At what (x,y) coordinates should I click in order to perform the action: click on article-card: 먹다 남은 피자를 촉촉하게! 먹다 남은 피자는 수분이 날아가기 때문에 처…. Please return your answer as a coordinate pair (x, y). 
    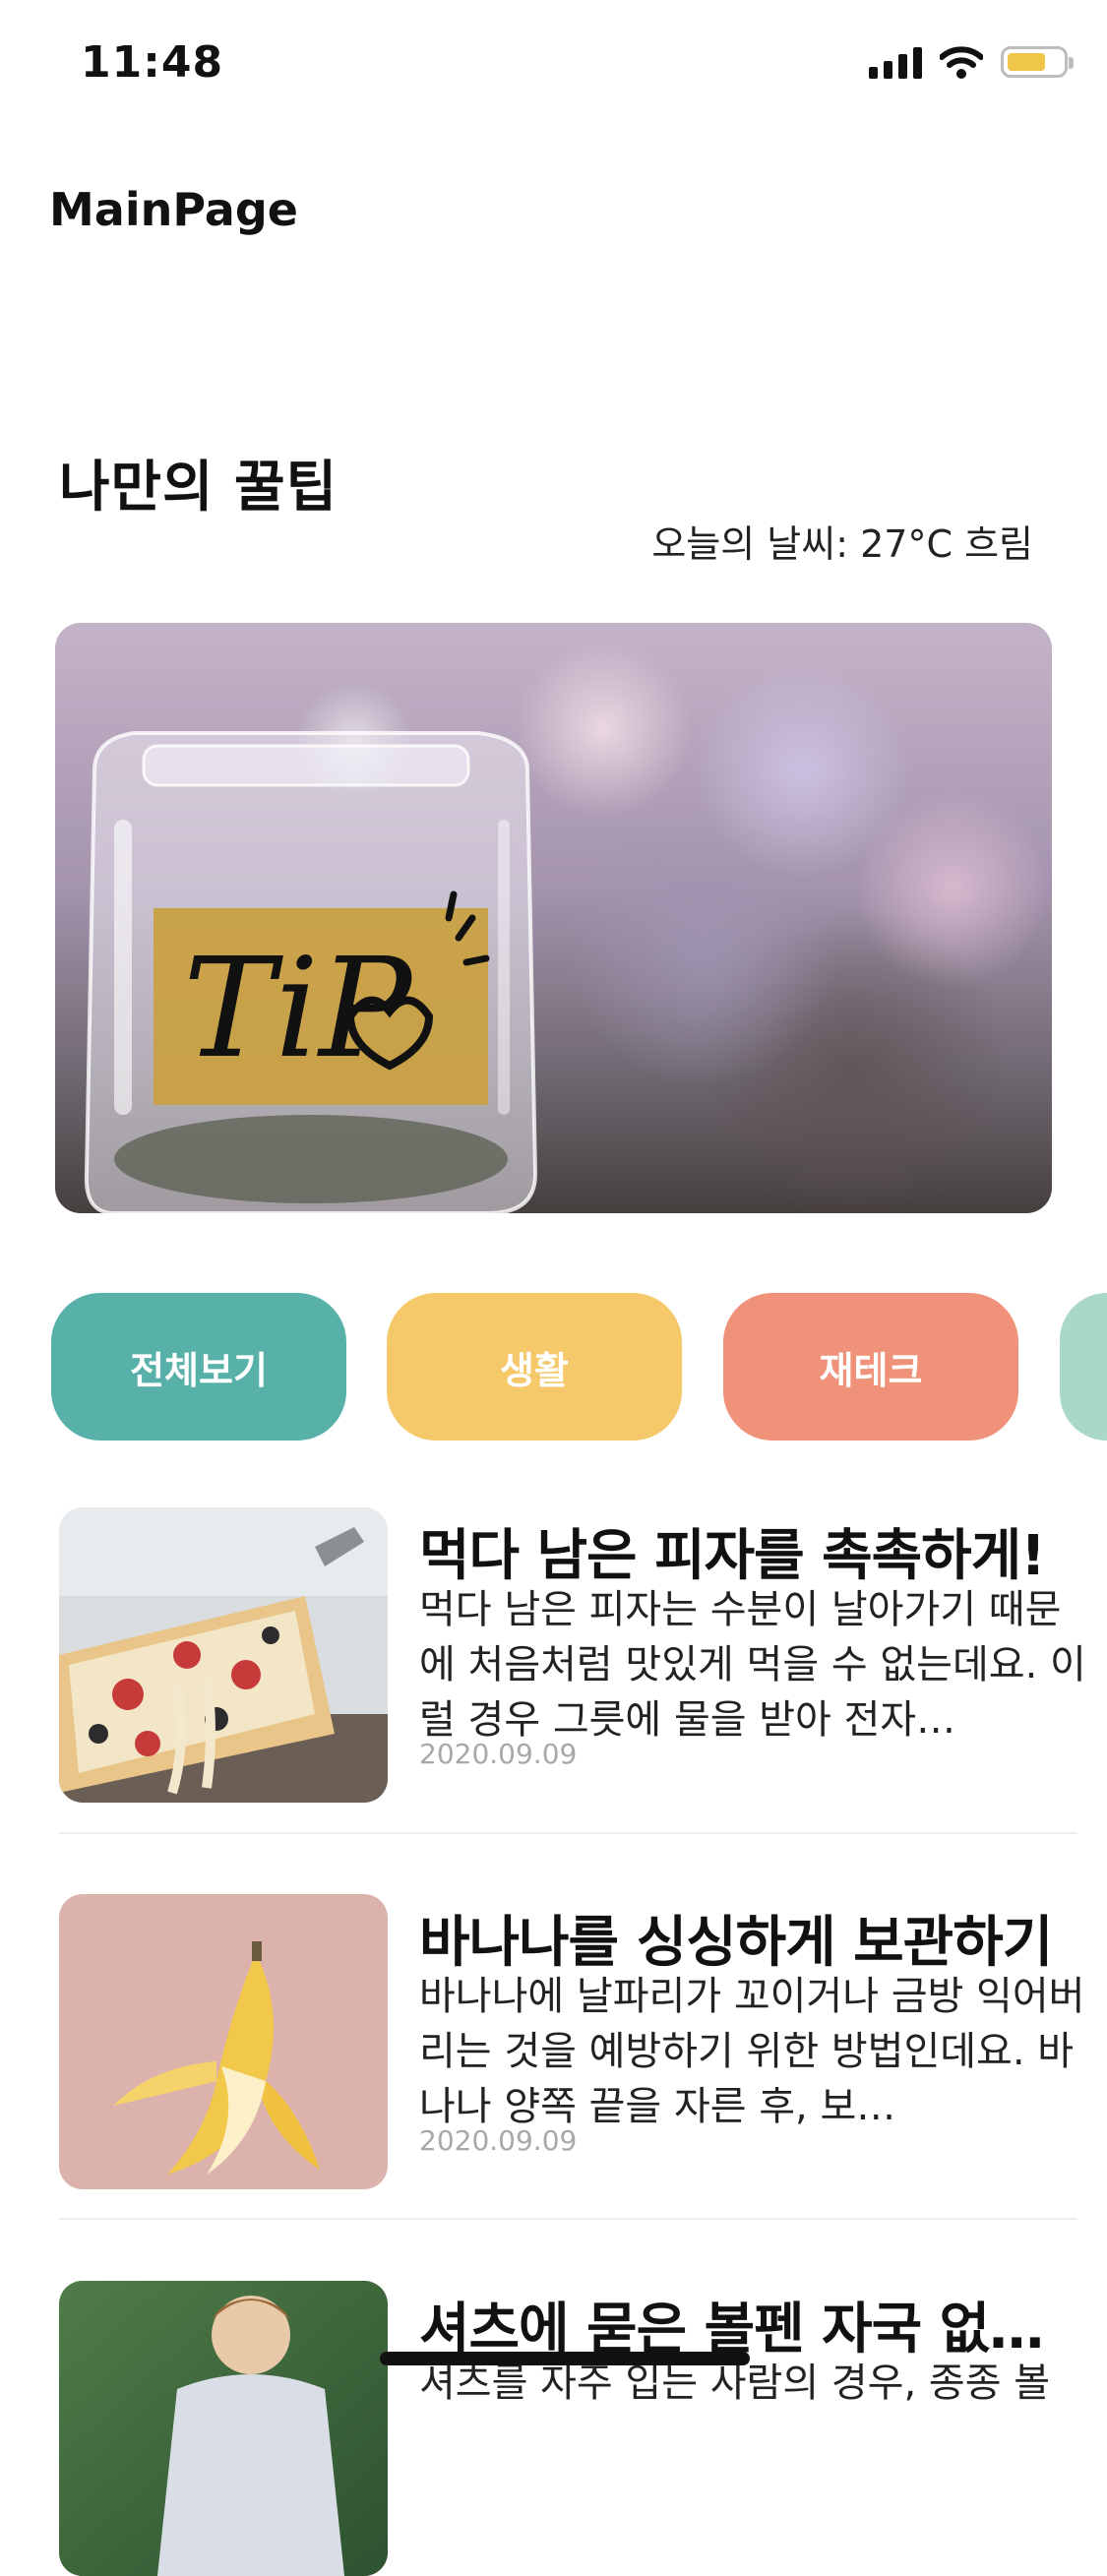
    Looking at the image, I should click on (572, 1655).